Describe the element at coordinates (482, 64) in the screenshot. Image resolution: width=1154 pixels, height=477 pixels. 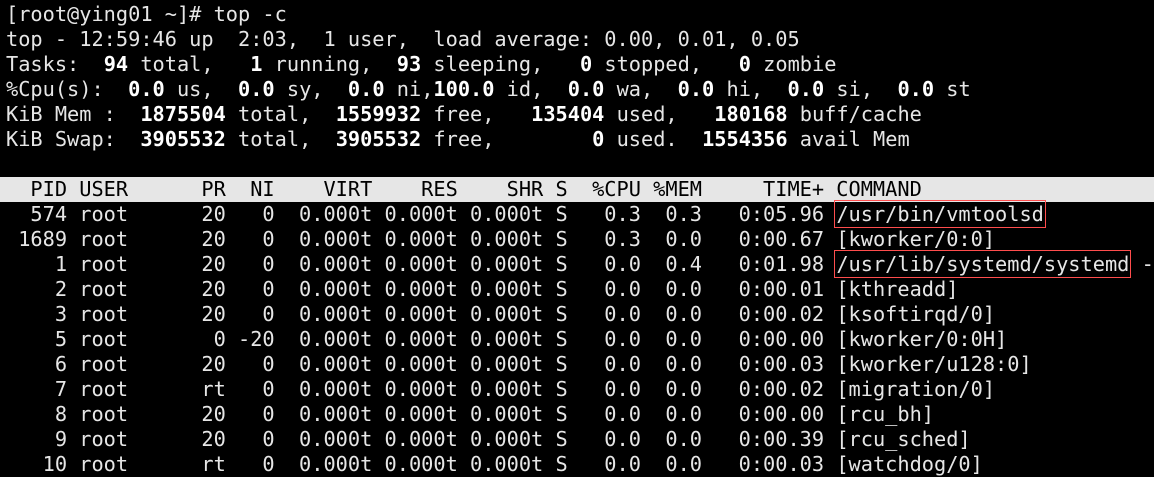
I see `tasks-sleeping-label: sleeping,` at that location.